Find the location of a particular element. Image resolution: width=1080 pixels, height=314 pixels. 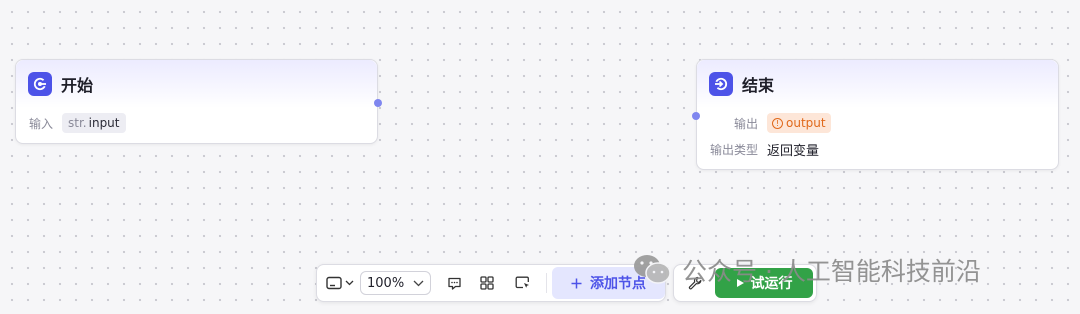

end-node: 结束 输出 ! output 输出类型 返回变量 is located at coordinates (875, 114).